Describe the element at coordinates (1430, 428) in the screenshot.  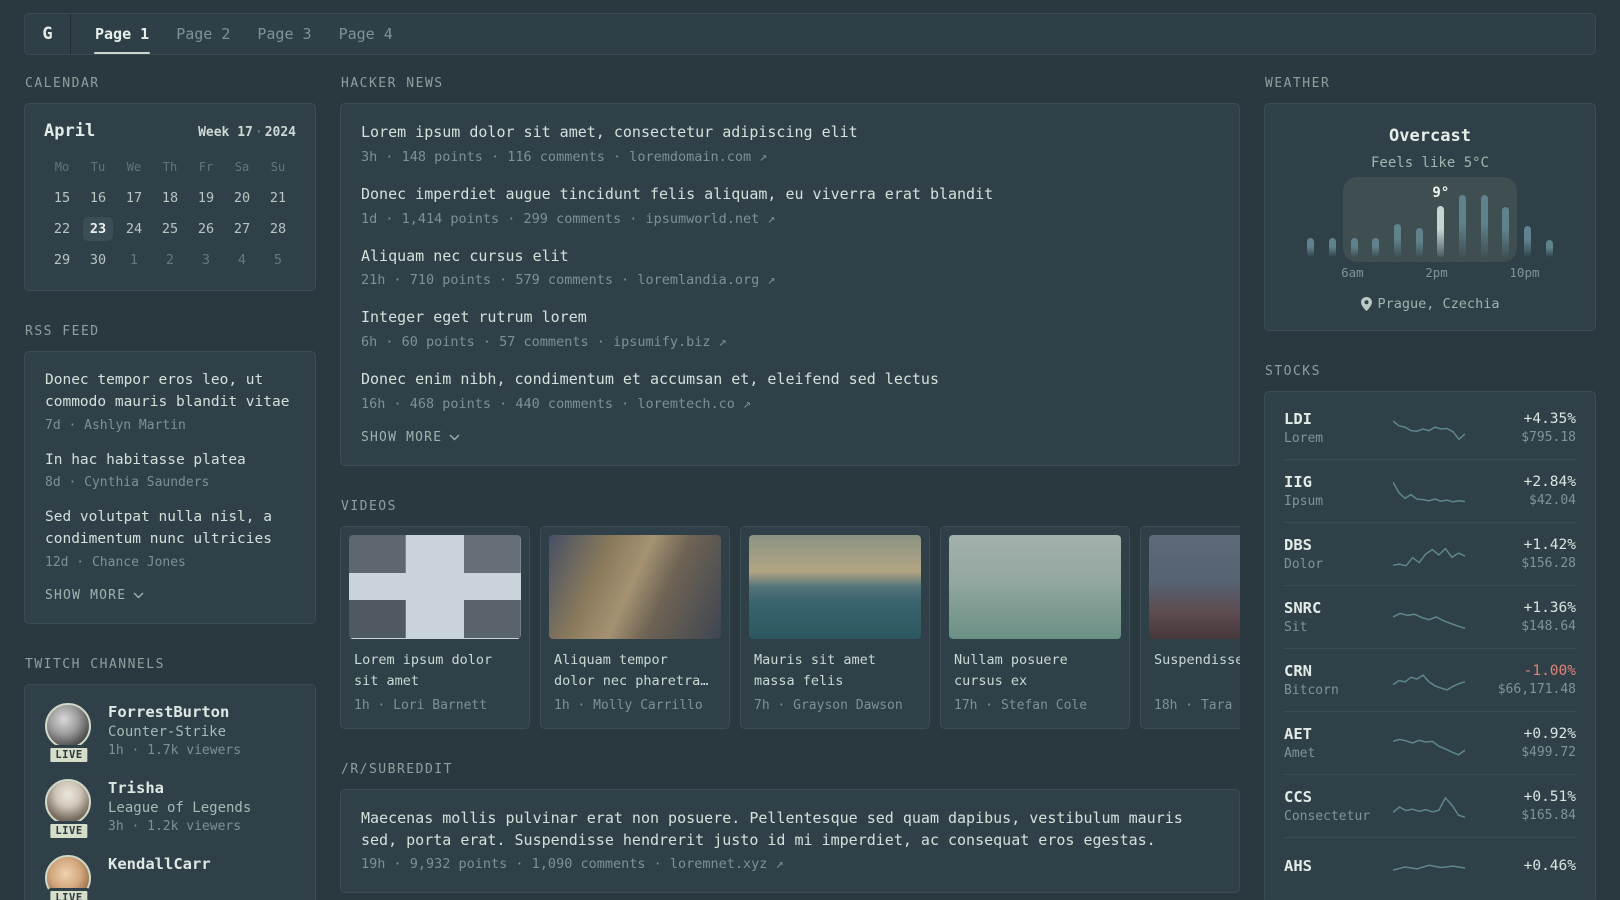
I see `stock-row: LDI Lorem +4.35% $795.18` at that location.